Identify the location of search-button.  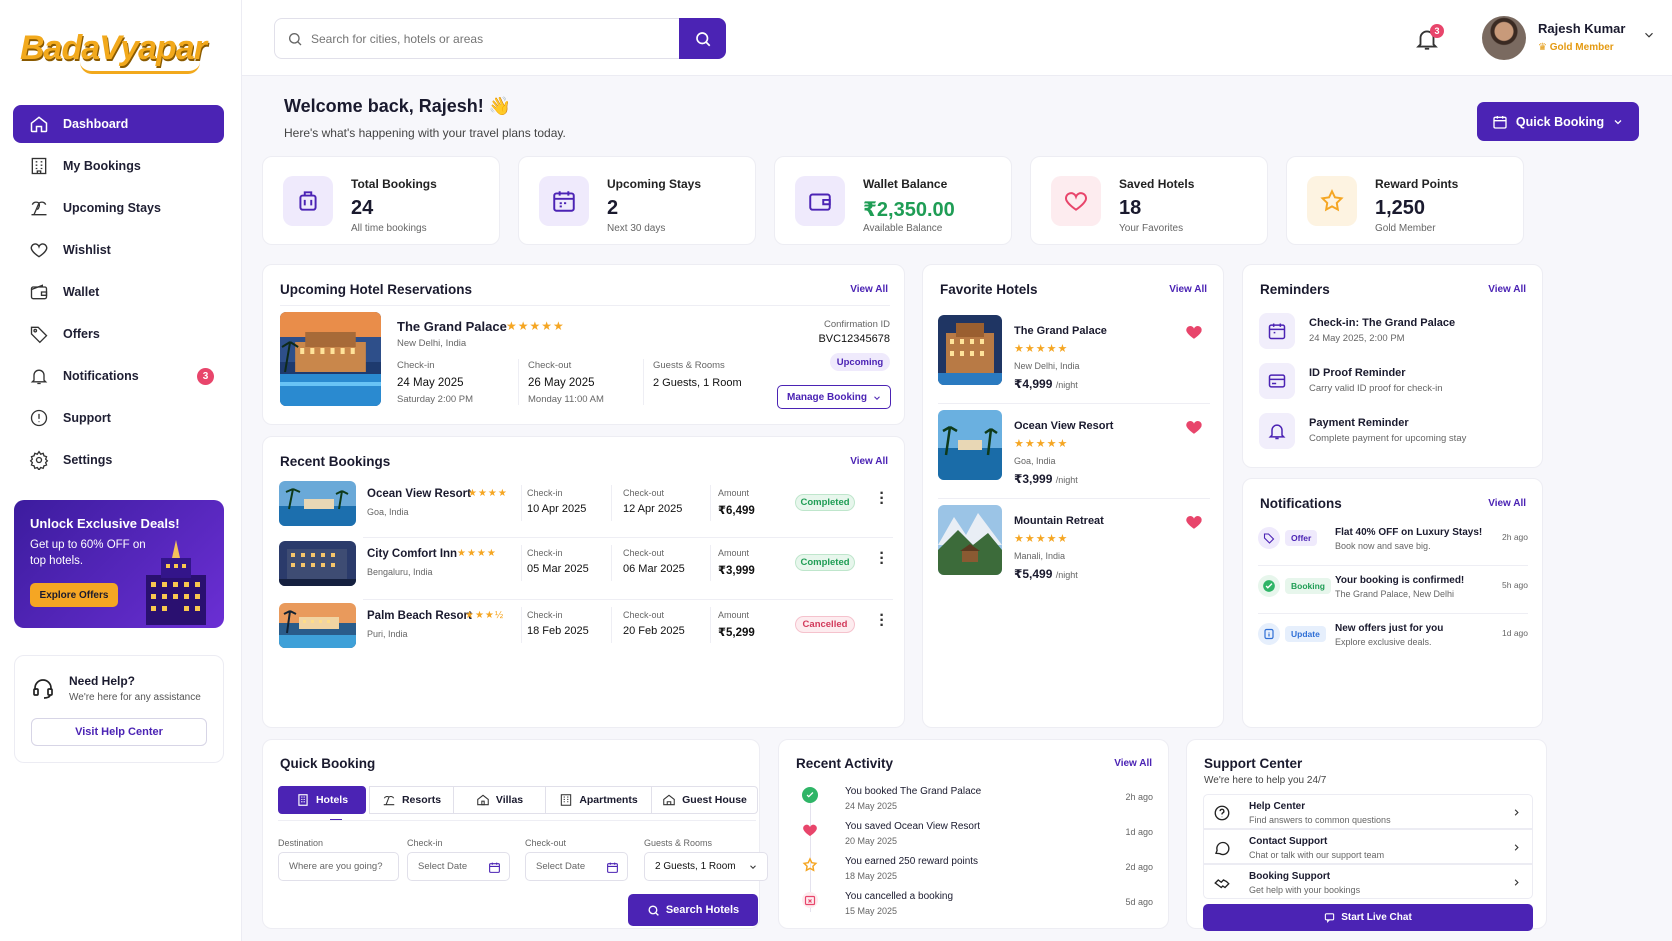
(702, 38).